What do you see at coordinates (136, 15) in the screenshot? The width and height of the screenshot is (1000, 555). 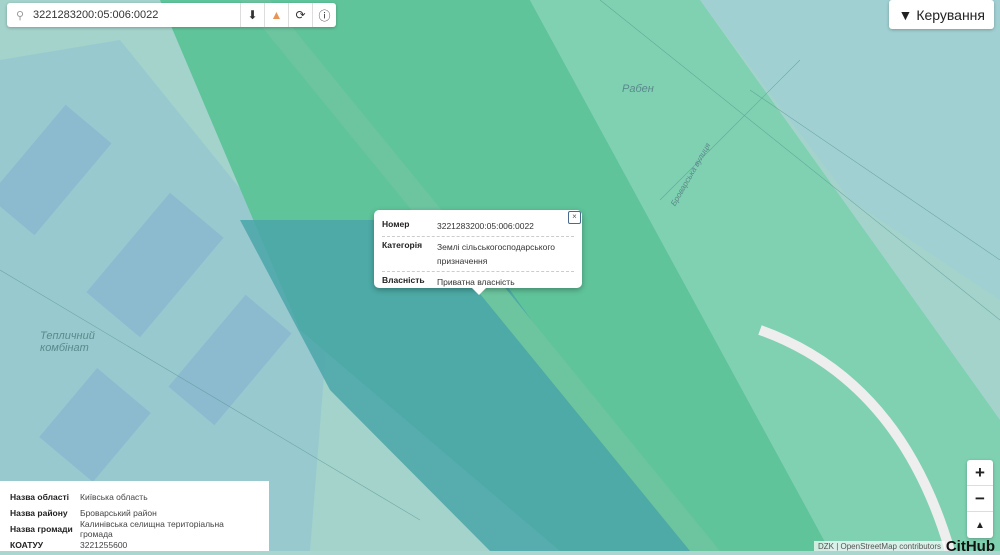 I see `search-input` at bounding box center [136, 15].